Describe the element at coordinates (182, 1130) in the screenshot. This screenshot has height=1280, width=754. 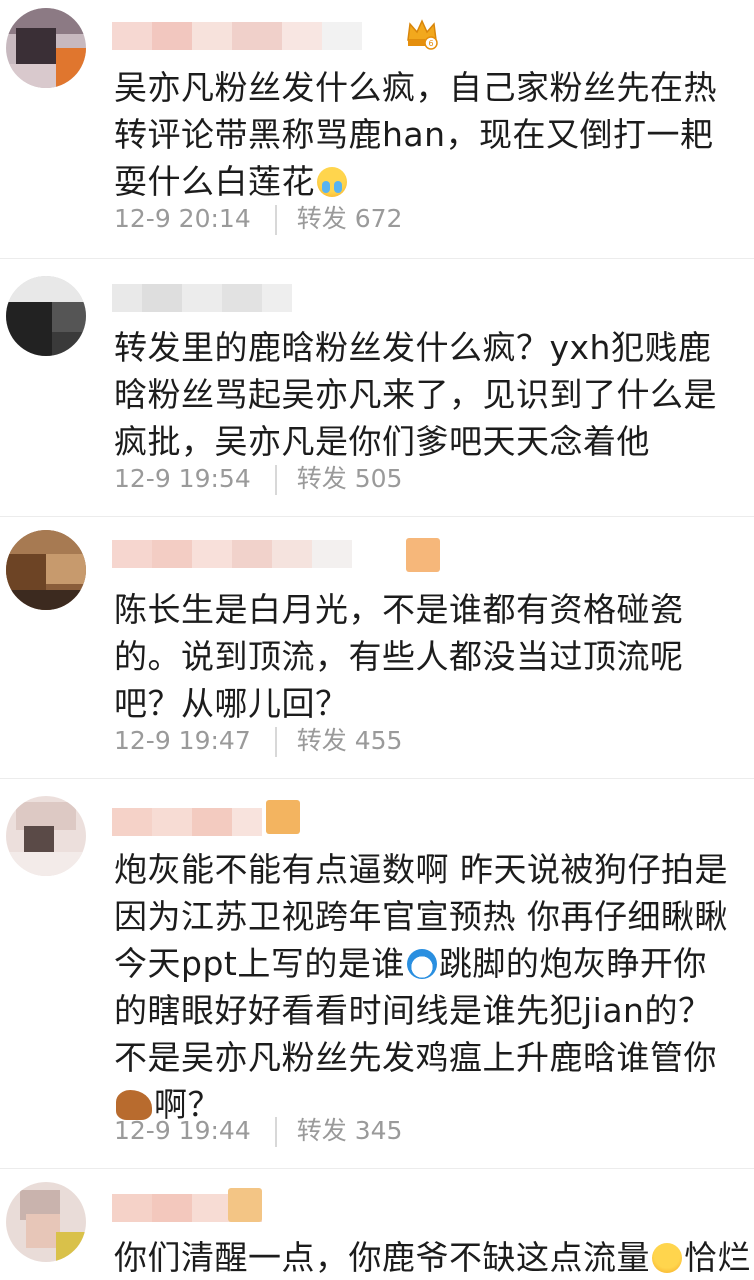
I see `timestamp: 12-9 19:44` at that location.